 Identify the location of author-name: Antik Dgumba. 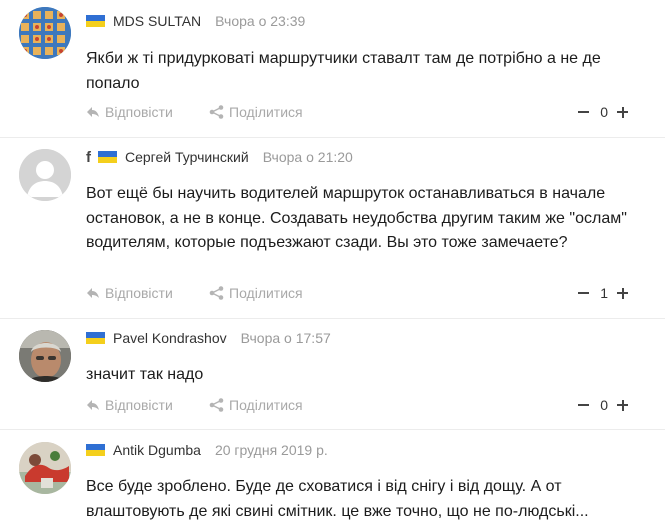
(157, 450).